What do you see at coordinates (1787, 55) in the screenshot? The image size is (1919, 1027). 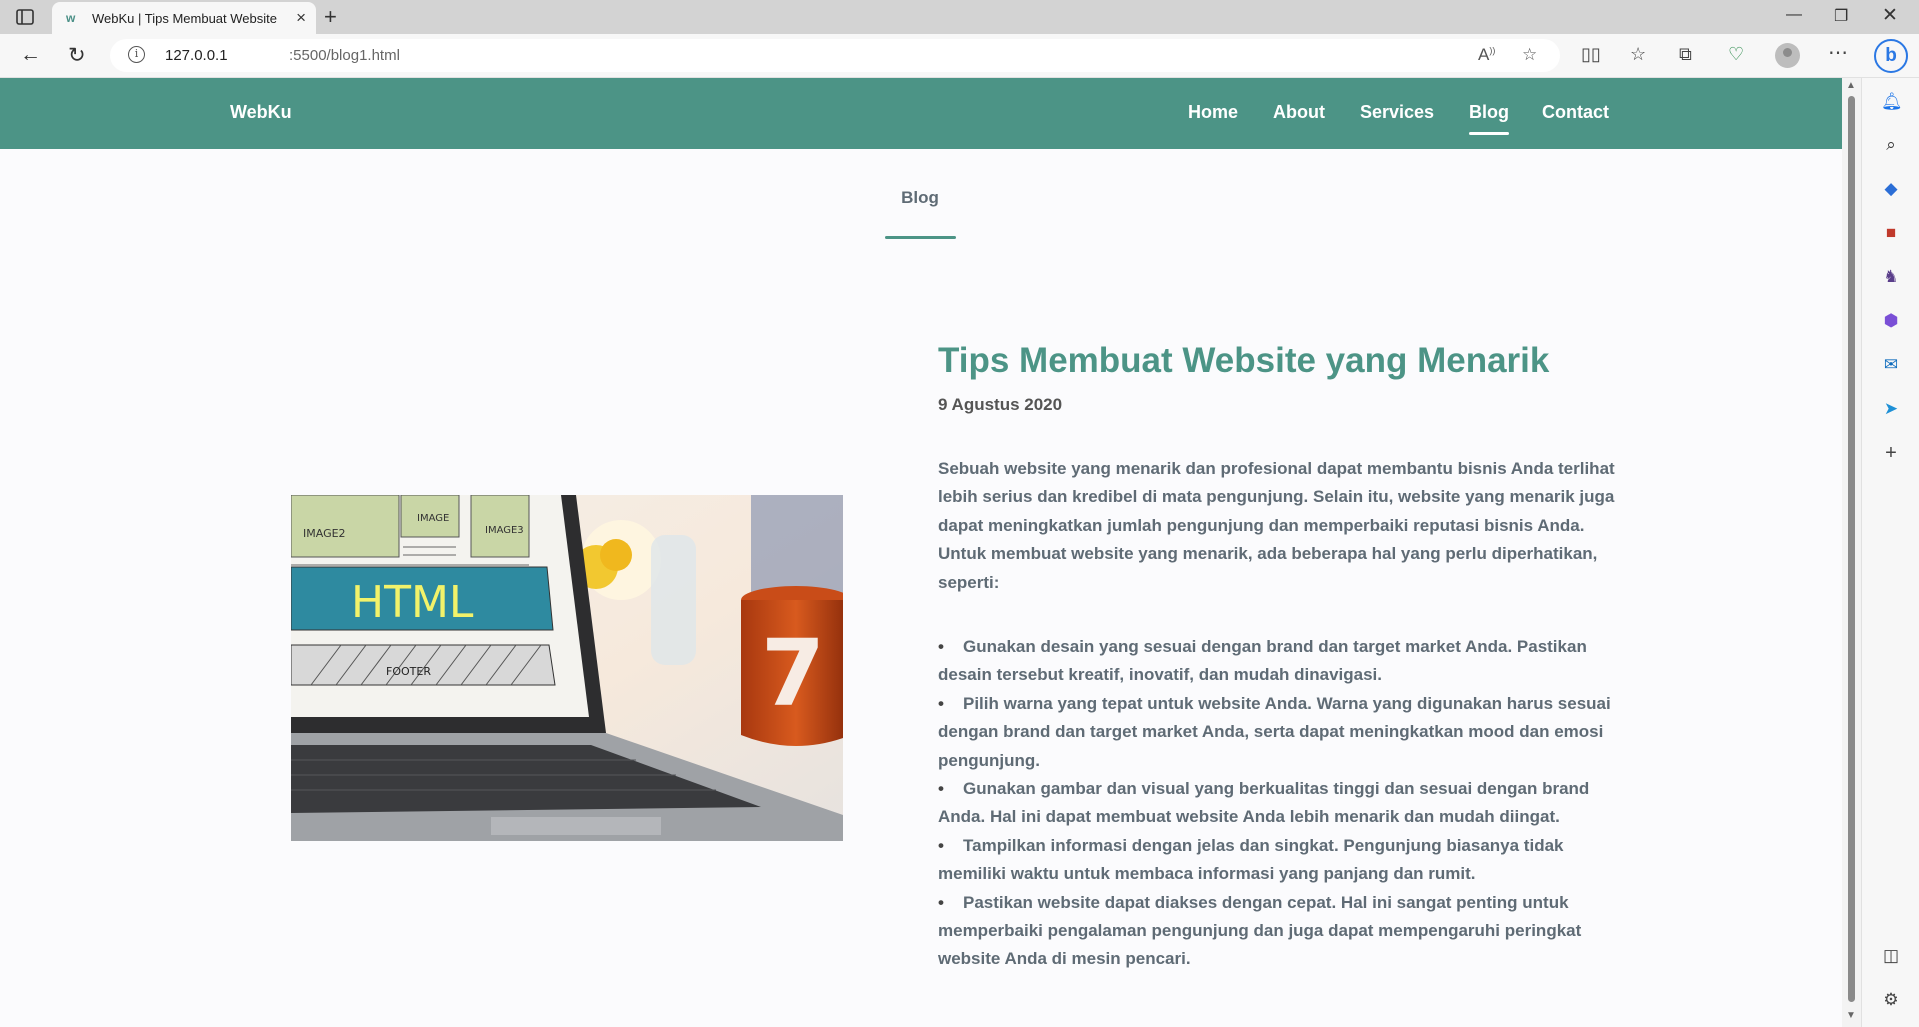 I see `profile-avatar` at bounding box center [1787, 55].